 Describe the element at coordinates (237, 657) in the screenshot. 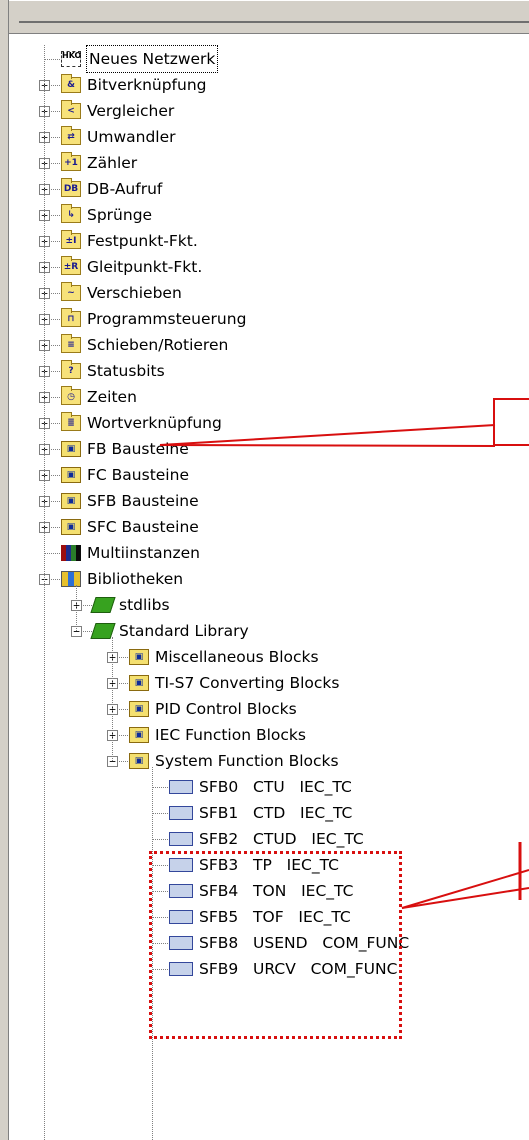

I see `tree-item-label: Miscellaneous Blocks` at that location.